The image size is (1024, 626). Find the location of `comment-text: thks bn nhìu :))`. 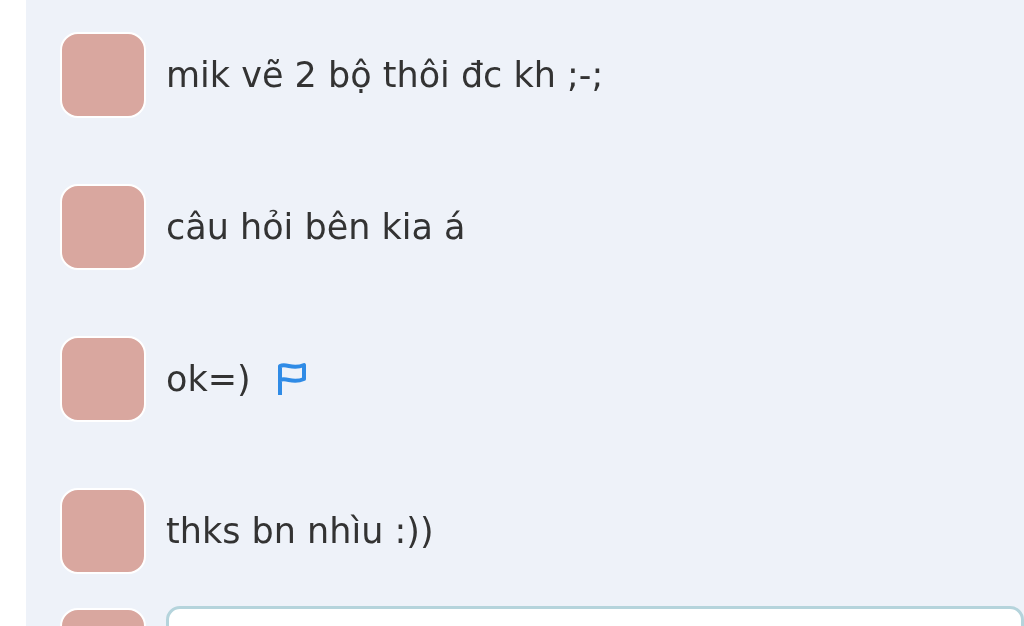

comment-text: thks bn nhìu :)) is located at coordinates (300, 531).